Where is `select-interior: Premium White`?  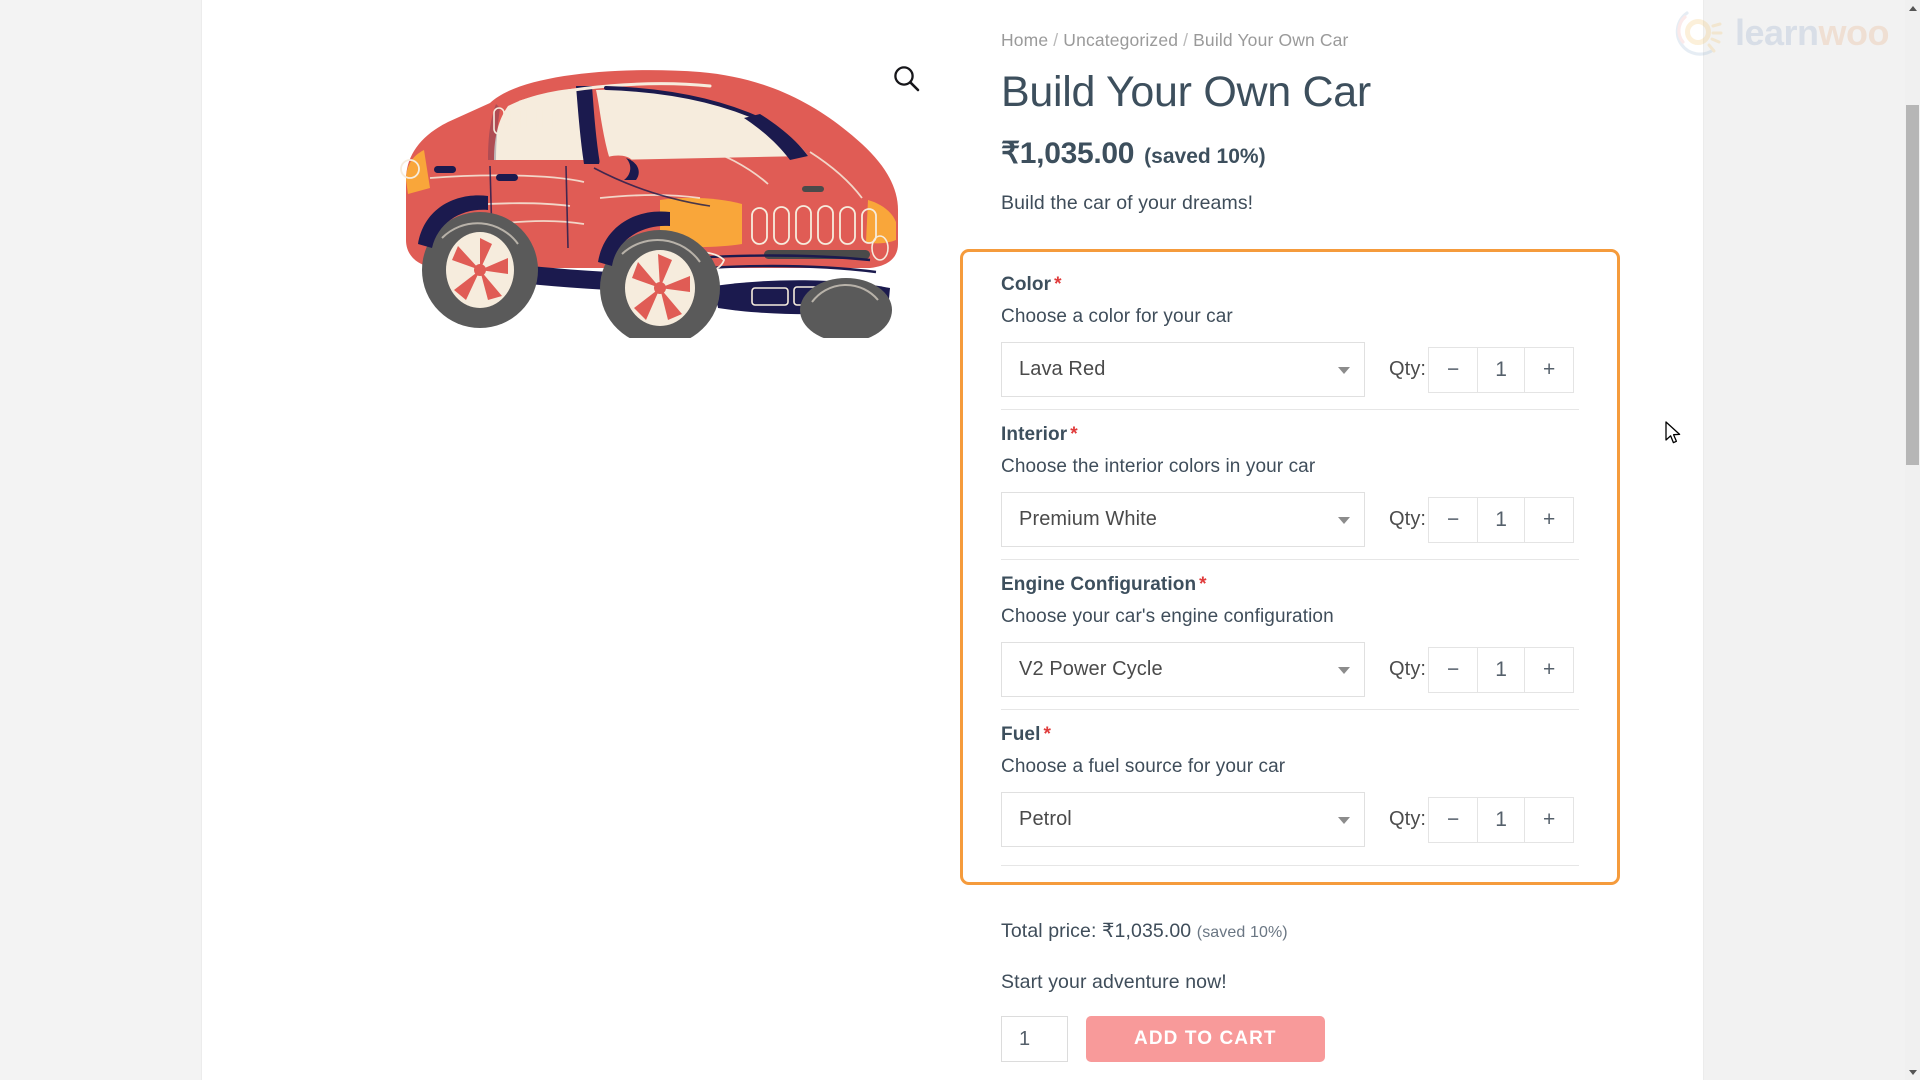
select-interior: Premium White is located at coordinates (1183, 519).